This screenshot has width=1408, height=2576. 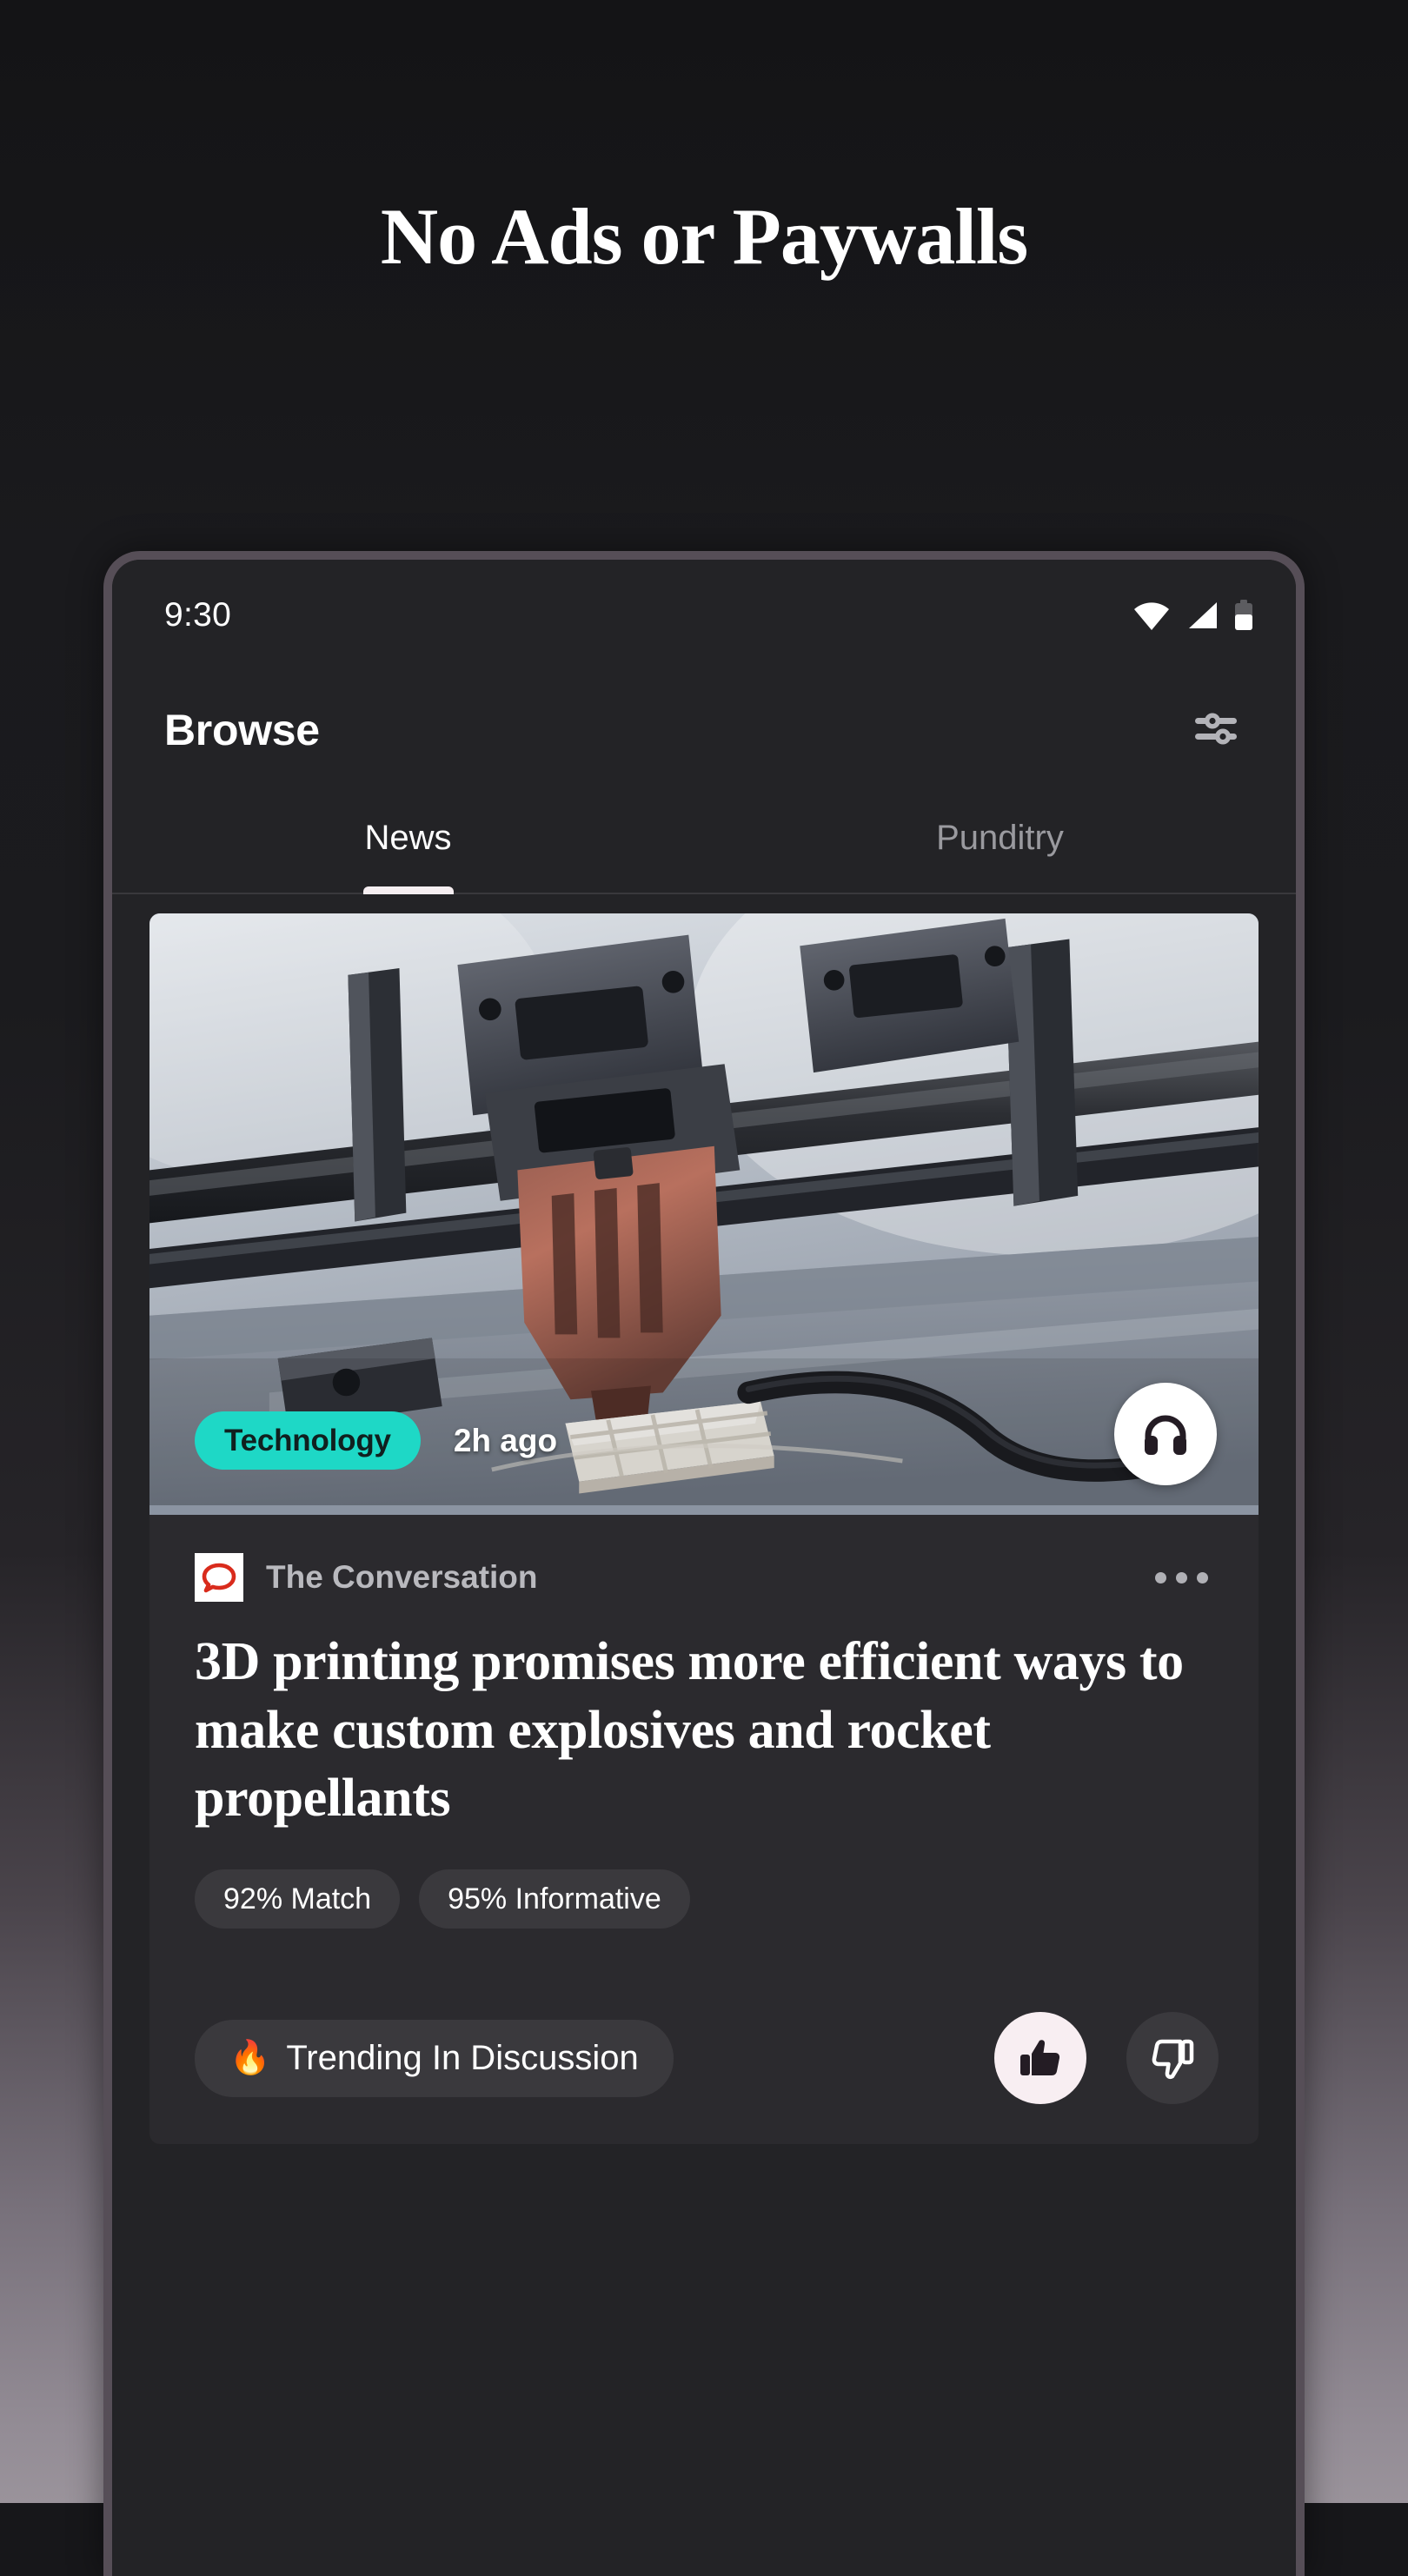 I want to click on trending-label: Trending In Discussion, so click(x=462, y=2057).